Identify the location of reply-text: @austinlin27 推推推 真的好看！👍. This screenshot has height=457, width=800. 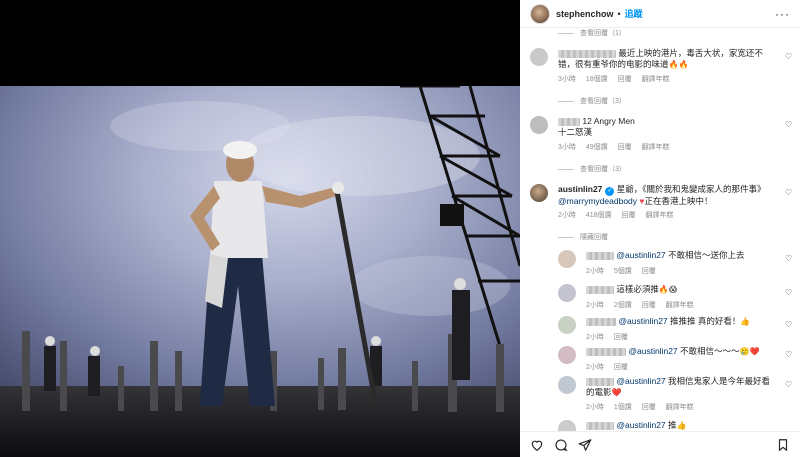
(682, 321).